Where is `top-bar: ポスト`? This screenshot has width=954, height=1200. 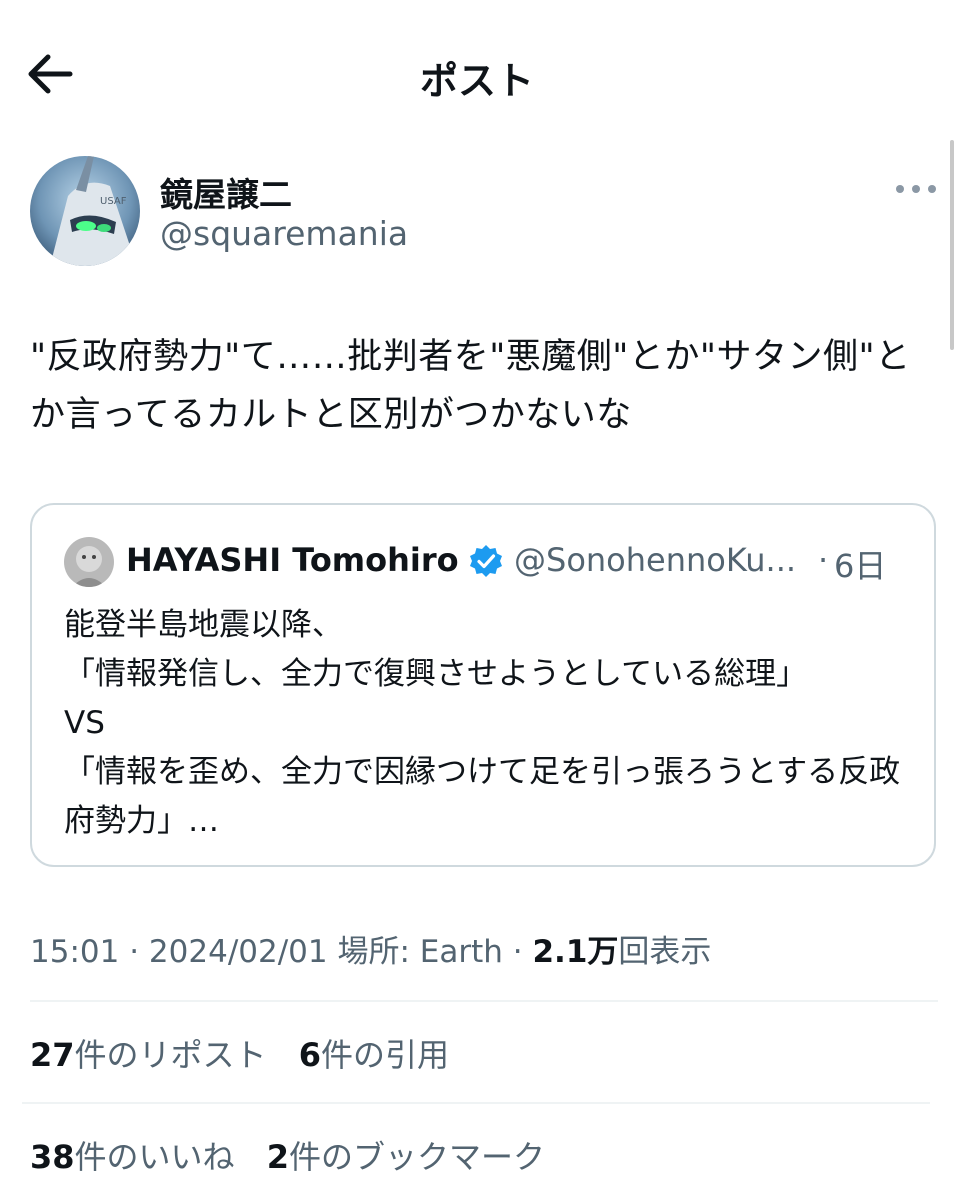 top-bar: ポスト is located at coordinates (477, 70).